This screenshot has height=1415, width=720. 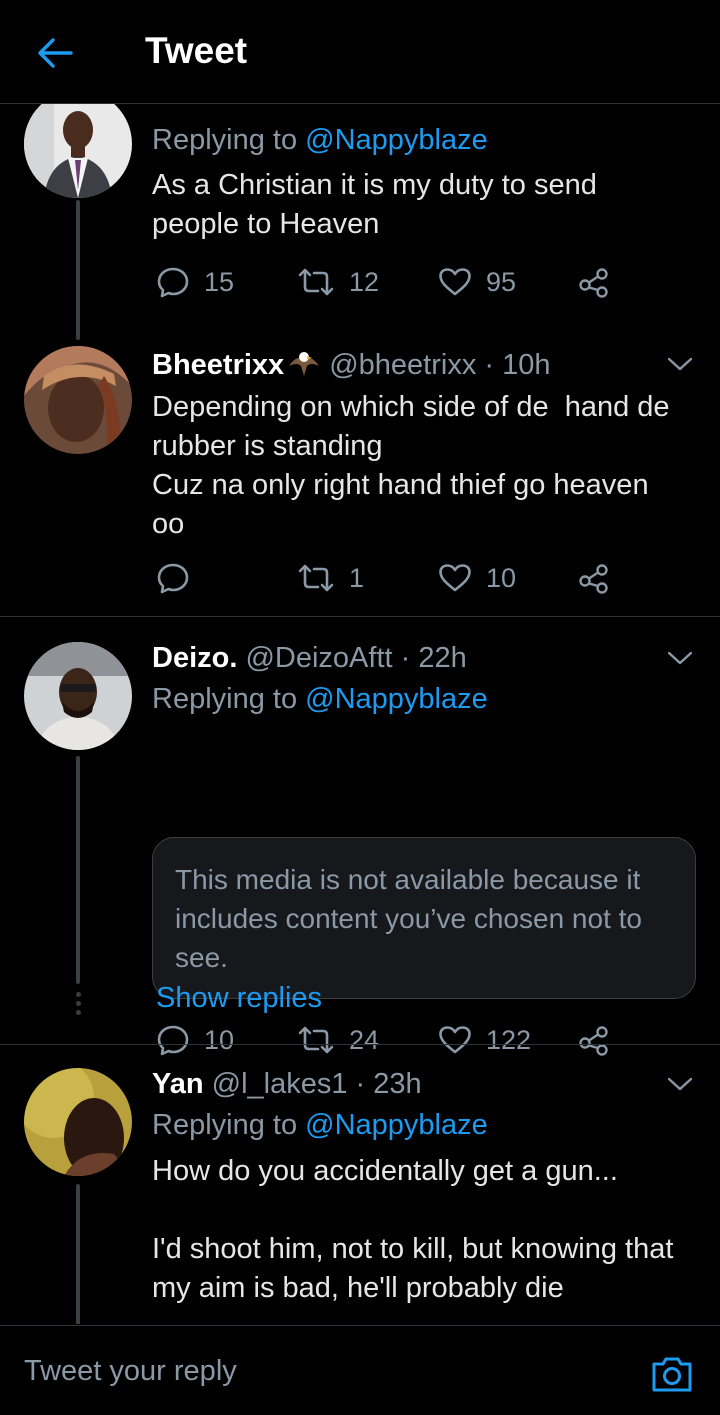 I want to click on like-count: 95, so click(x=501, y=281).